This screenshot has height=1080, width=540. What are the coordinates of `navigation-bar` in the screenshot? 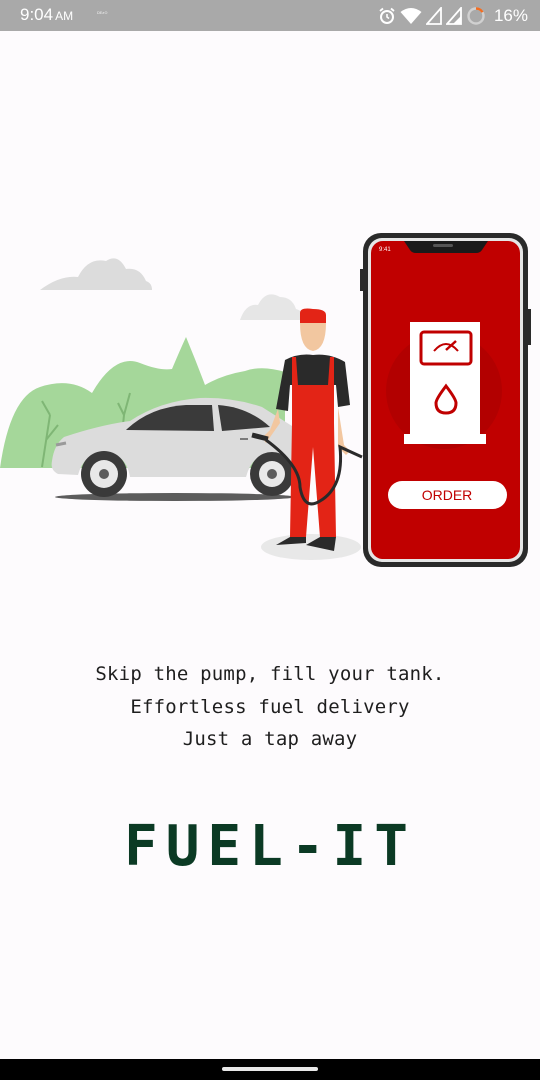 It's located at (270, 1069).